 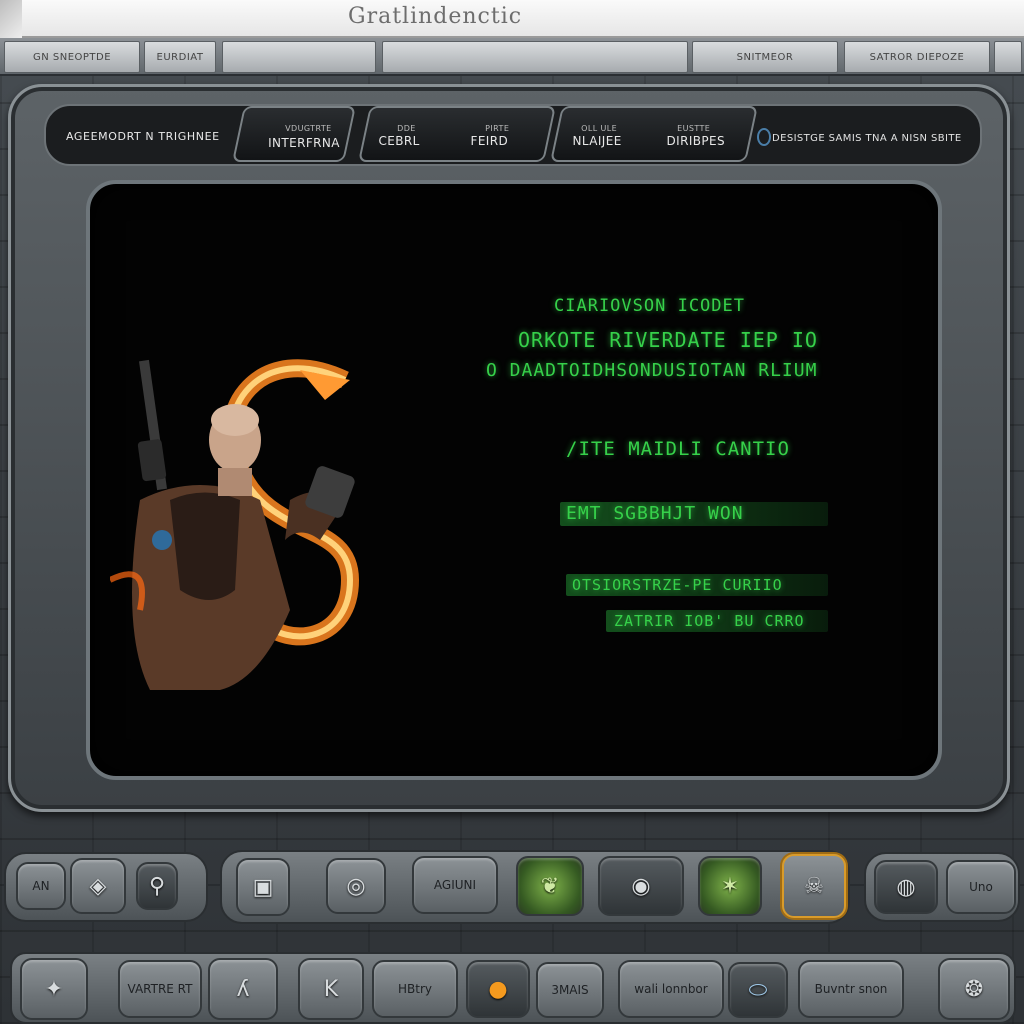 I want to click on terminal-line-5: EMT SGBBHJT WON, so click(x=655, y=513).